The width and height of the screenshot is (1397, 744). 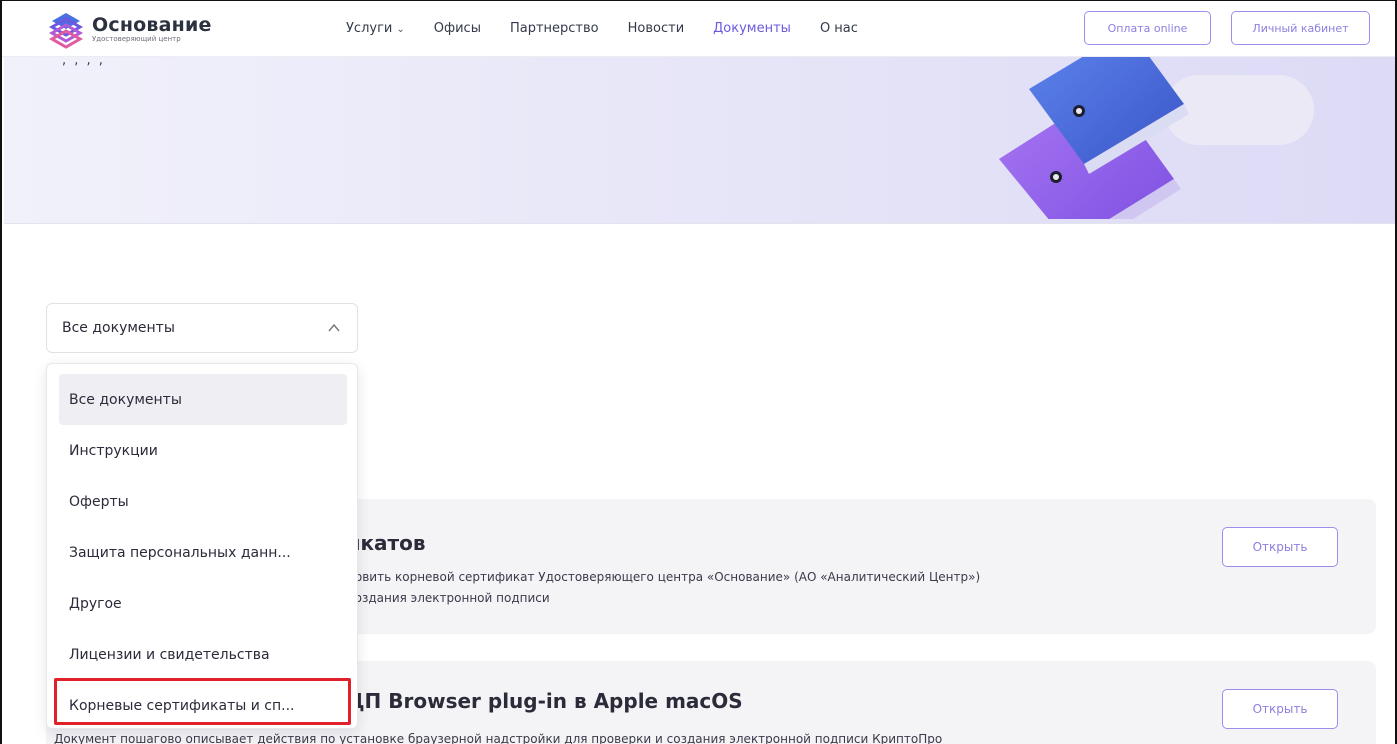 What do you see at coordinates (1147, 28) in the screenshot?
I see `pay-online-button: Оплата online` at bounding box center [1147, 28].